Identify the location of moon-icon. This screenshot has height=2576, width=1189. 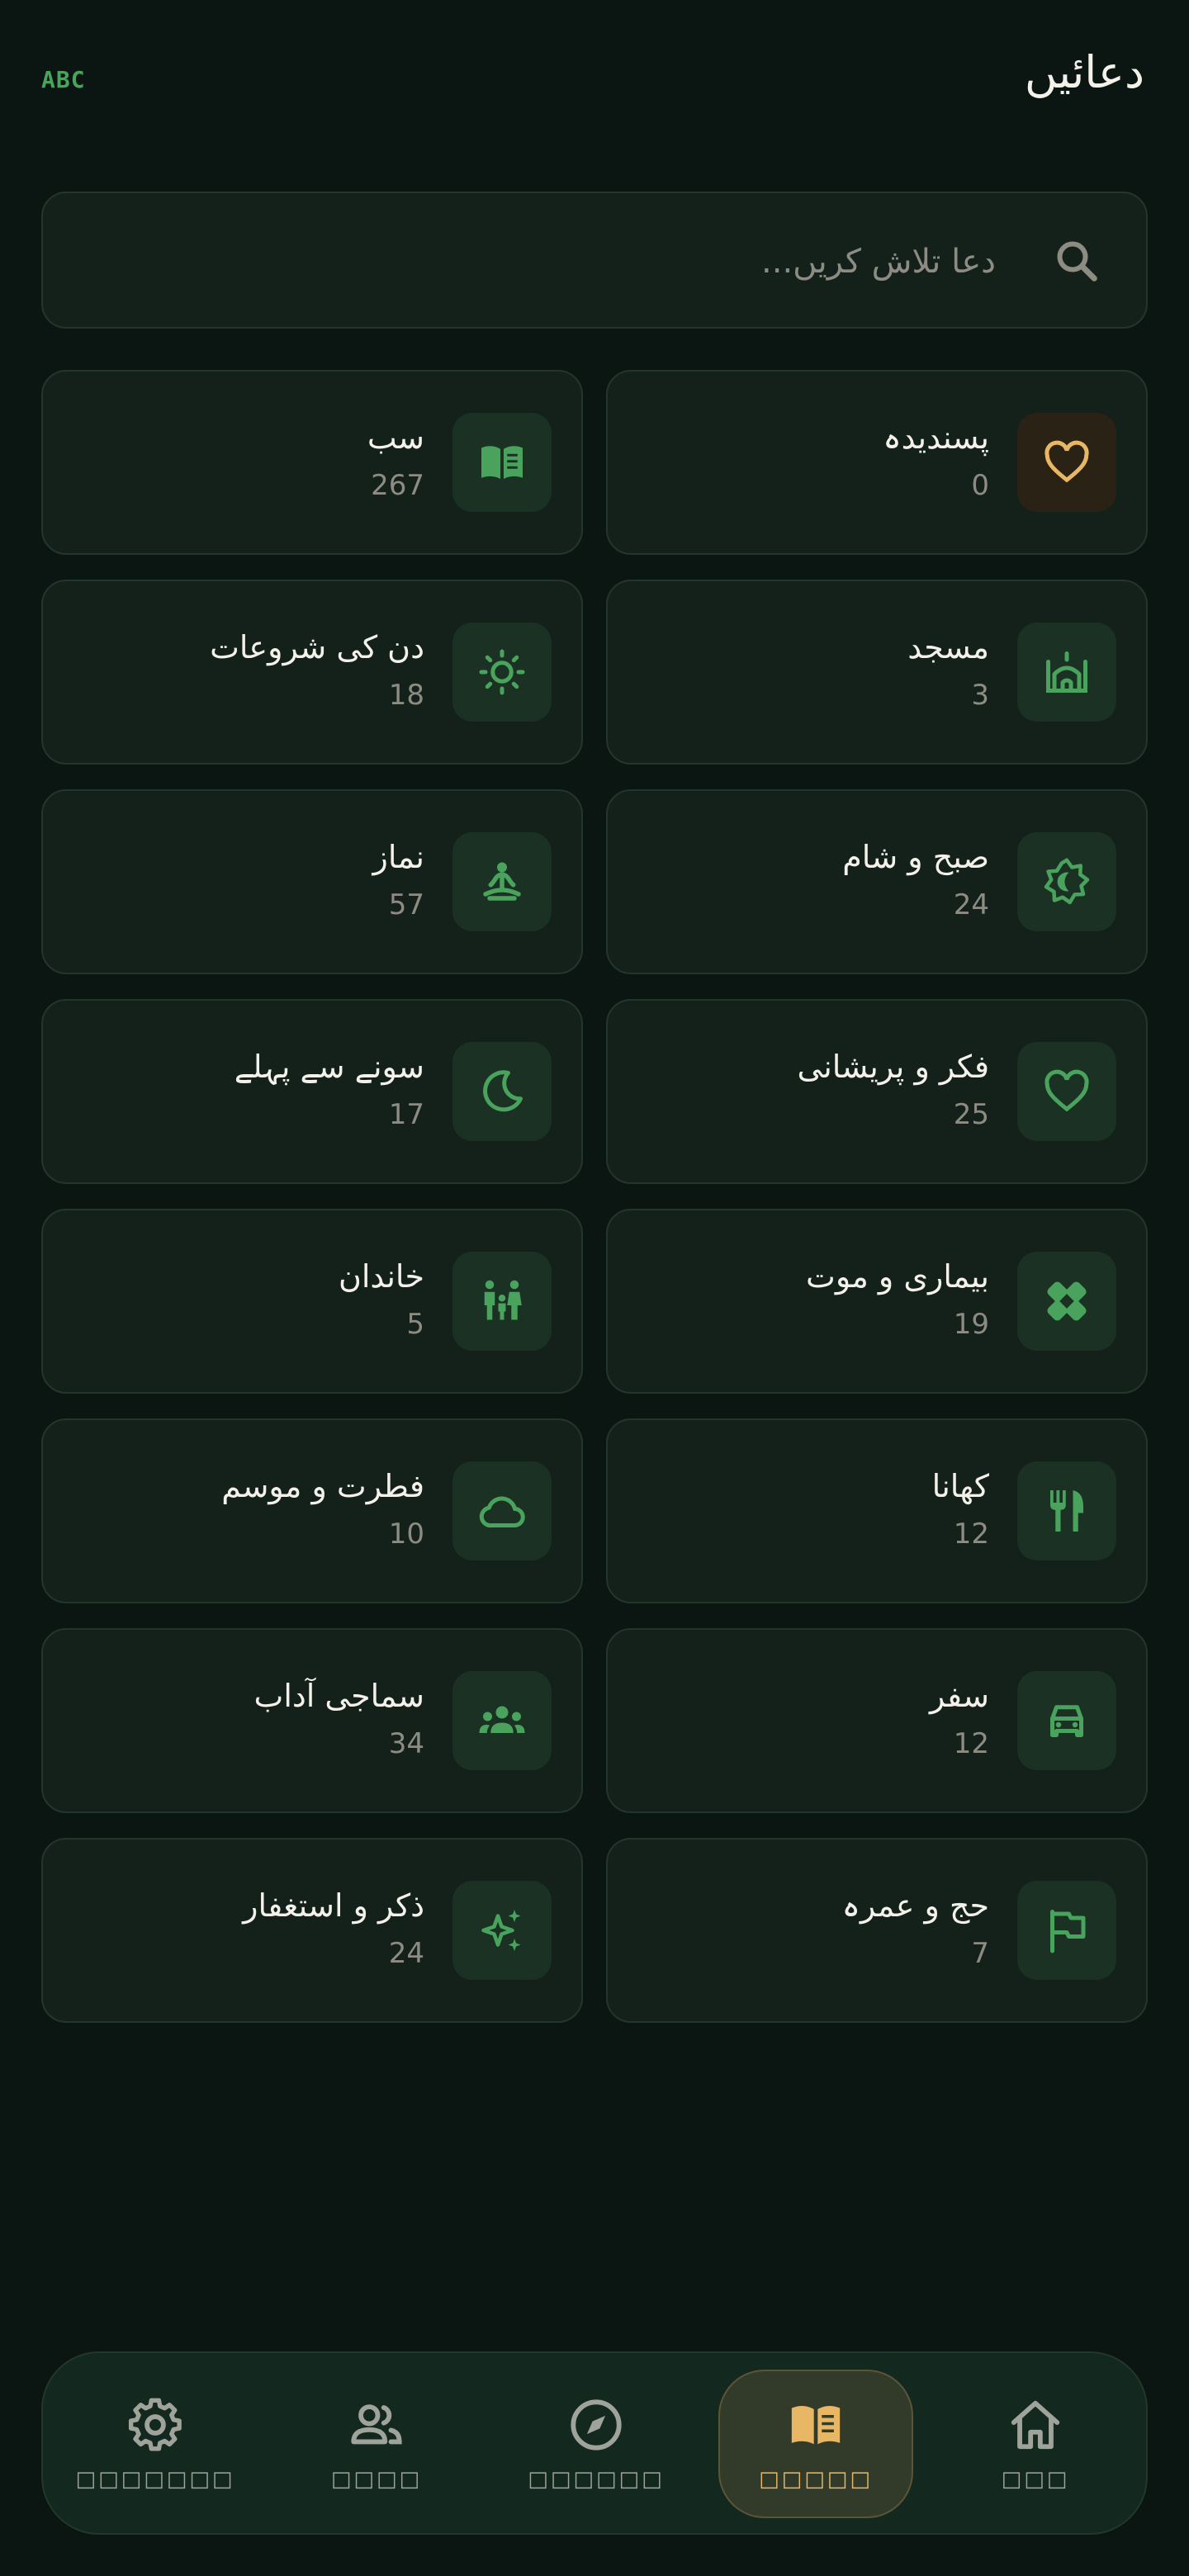
(502, 1091).